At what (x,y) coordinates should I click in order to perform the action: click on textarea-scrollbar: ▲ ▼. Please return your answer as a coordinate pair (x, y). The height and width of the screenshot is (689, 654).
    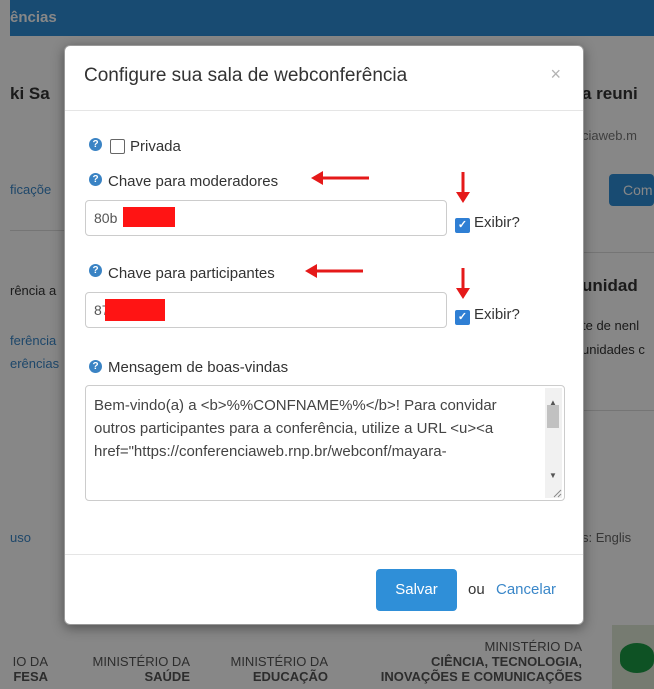
    Looking at the image, I should click on (553, 443).